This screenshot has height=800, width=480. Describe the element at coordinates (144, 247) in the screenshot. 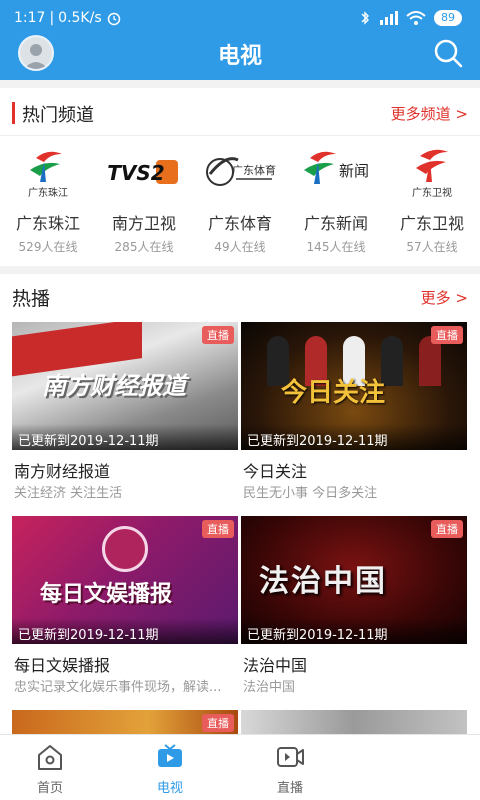

I see `channel-viewers: 285人在线` at that location.